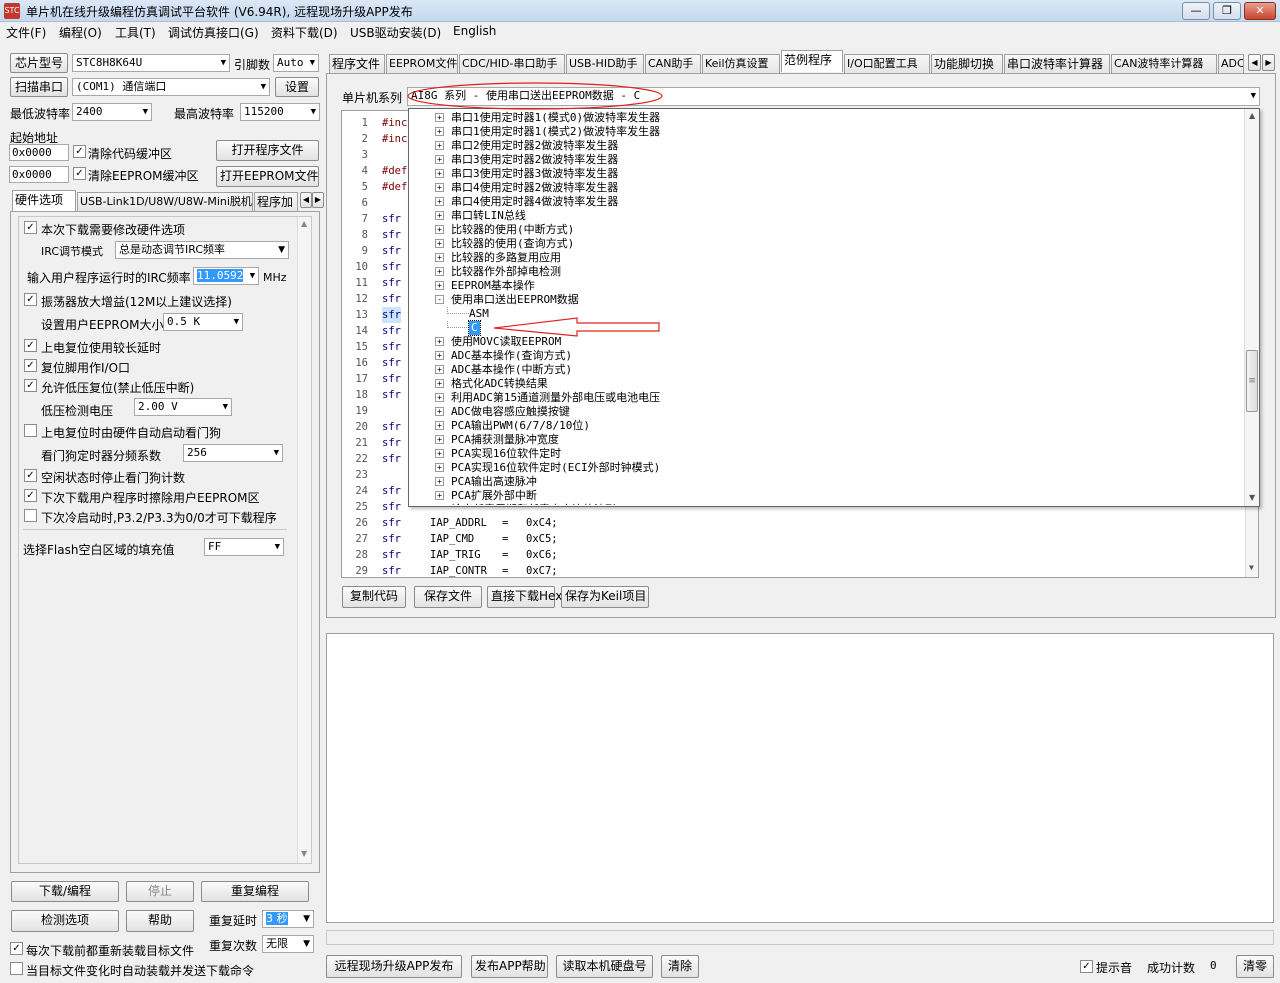 This screenshot has width=1280, height=983. What do you see at coordinates (1164, 64) in the screenshot?
I see `tab-can-baud-calc: CAN波特率计算器` at bounding box center [1164, 64].